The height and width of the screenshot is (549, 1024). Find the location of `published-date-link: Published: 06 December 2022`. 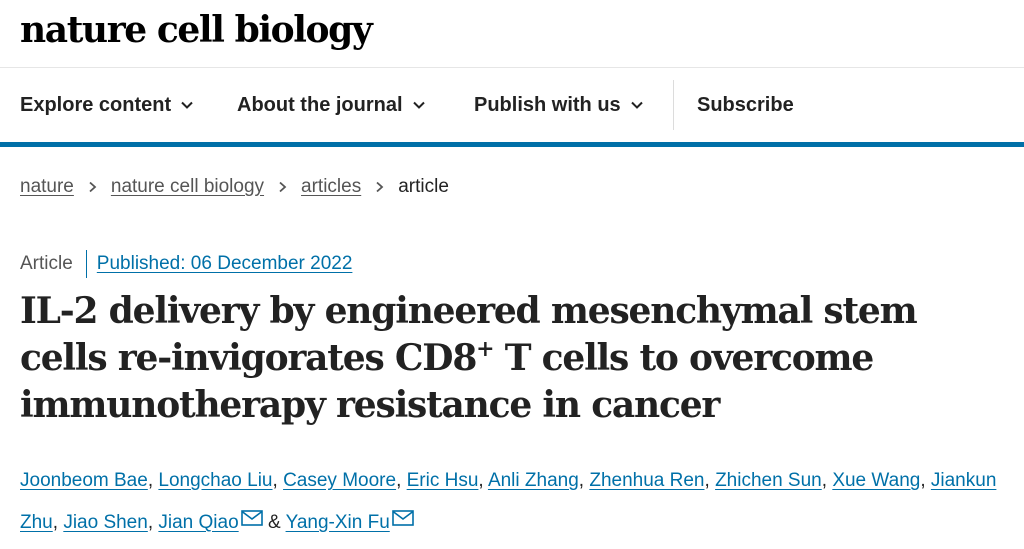

published-date-link: Published: 06 December 2022 is located at coordinates (225, 264).